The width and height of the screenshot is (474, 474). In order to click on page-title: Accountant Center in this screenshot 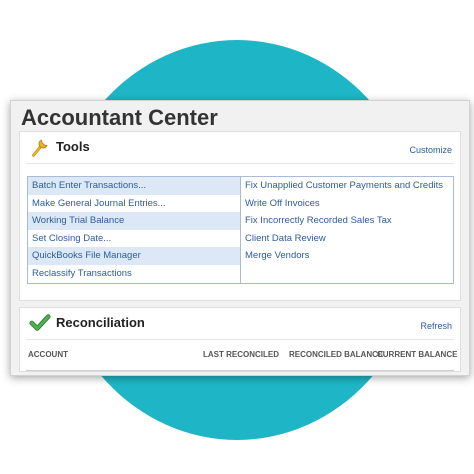, I will do `click(119, 117)`.